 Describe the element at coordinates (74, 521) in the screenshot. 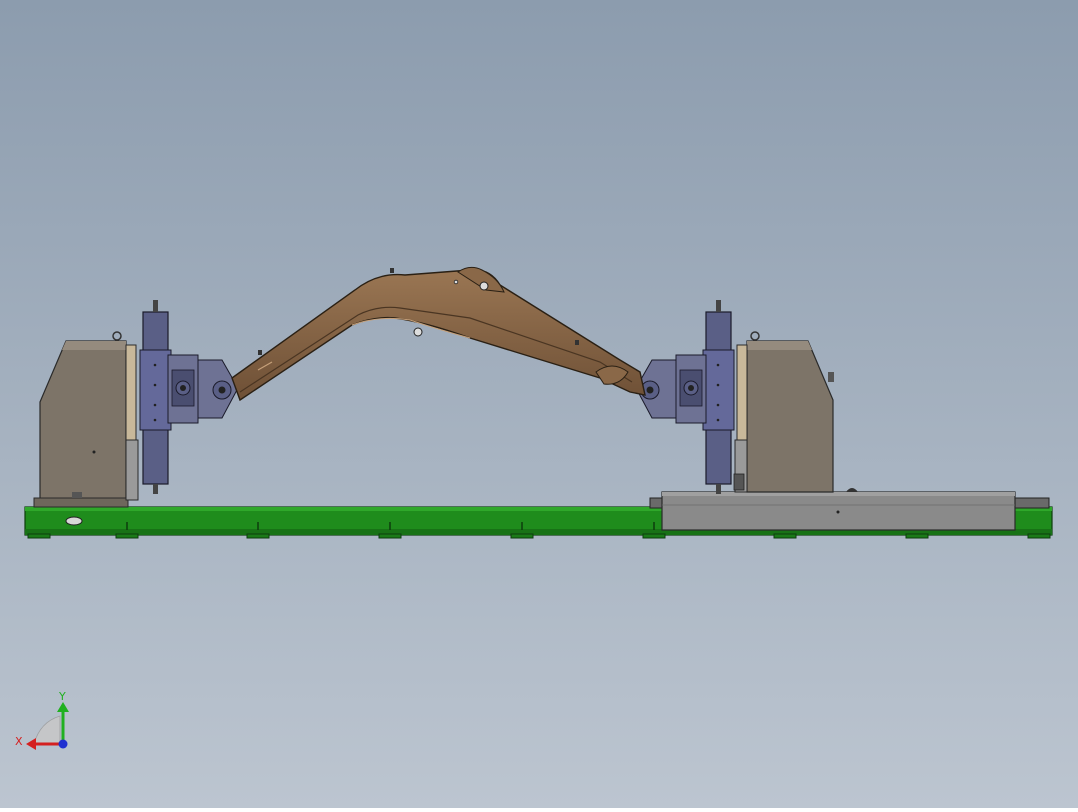

I see `base-frame-slot` at that location.